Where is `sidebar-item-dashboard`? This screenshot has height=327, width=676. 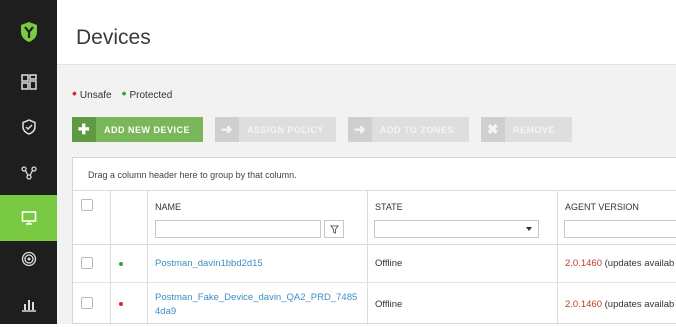
sidebar-item-dashboard is located at coordinates (28, 82).